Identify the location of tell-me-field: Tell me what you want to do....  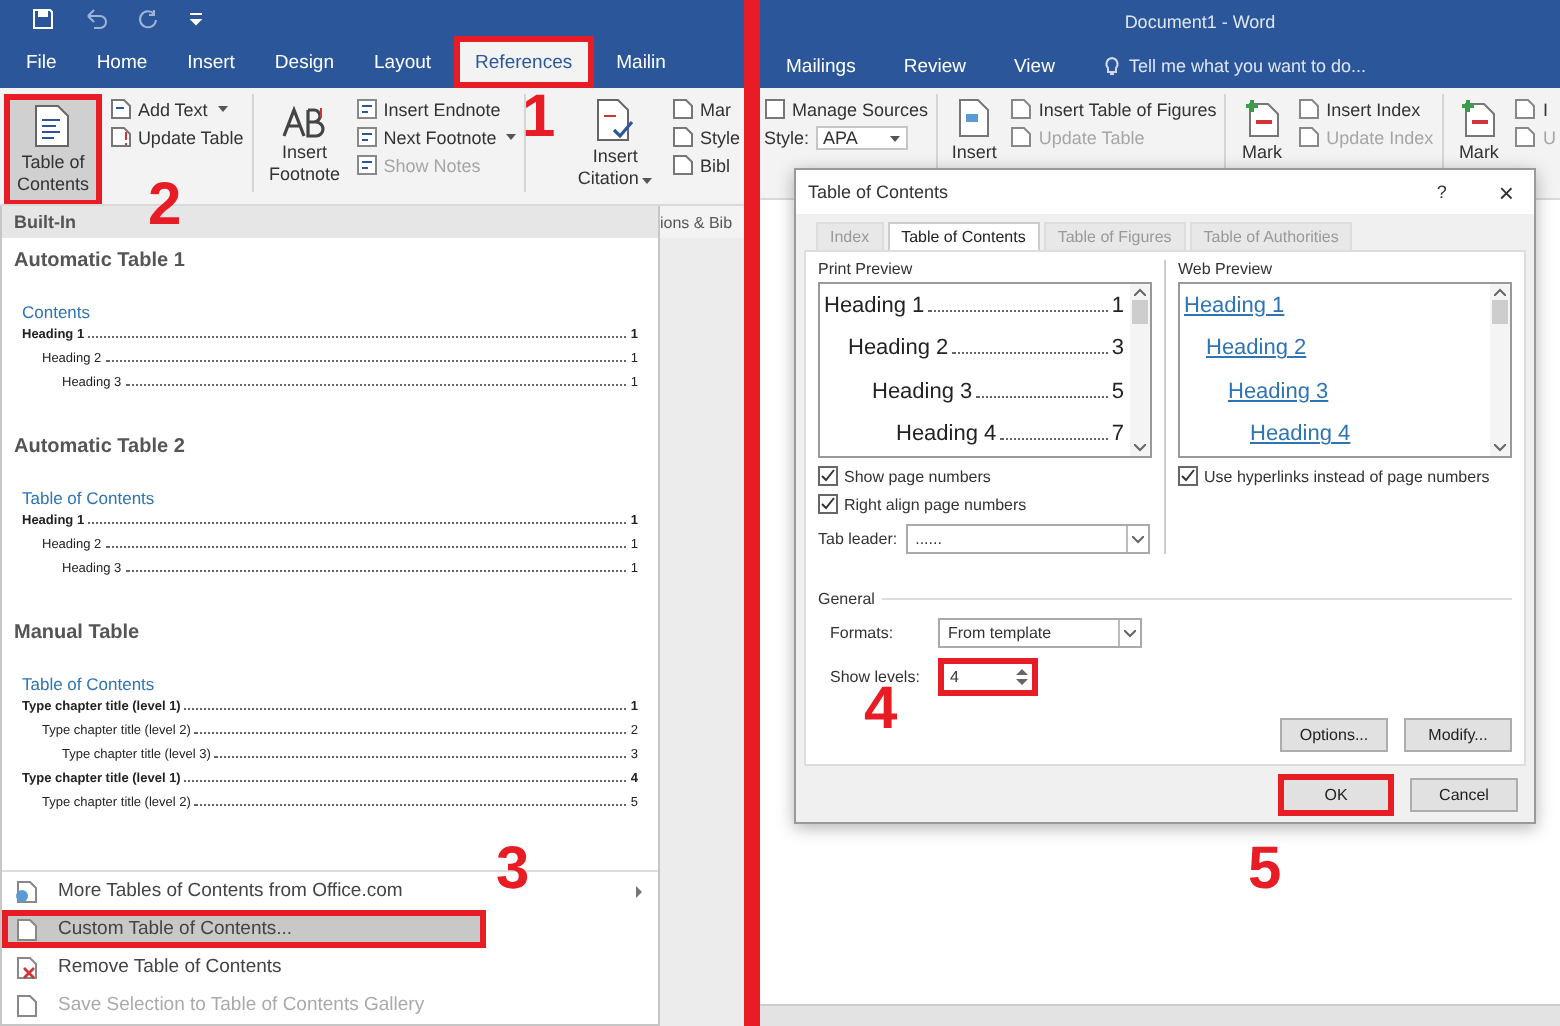
(1235, 66).